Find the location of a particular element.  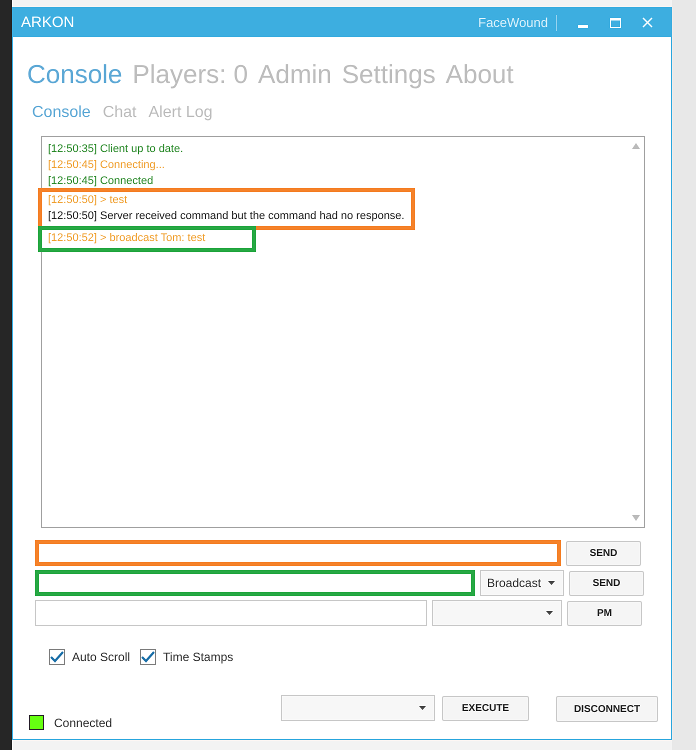

log-line: [12:50:50] > test is located at coordinates (88, 200).